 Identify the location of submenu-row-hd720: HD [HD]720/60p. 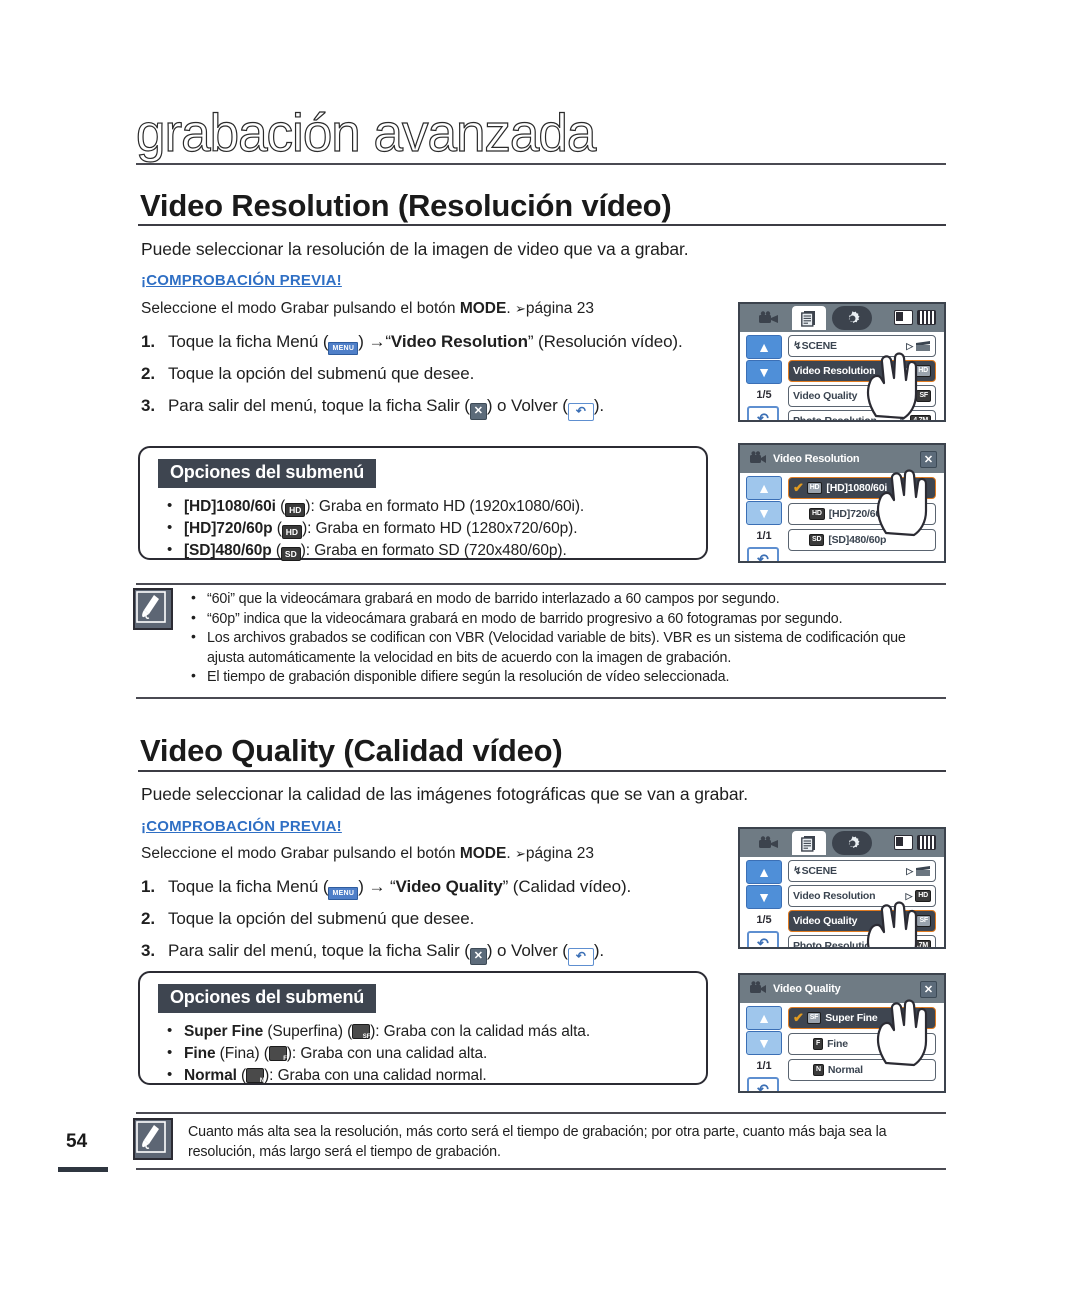
(862, 514).